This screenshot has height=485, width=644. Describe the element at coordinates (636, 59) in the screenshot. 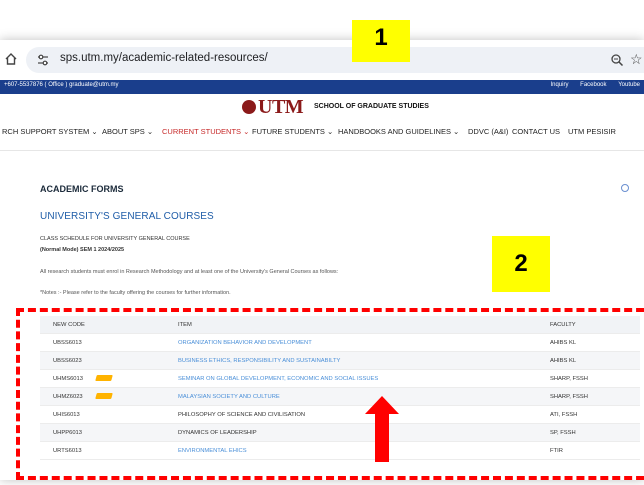

I see `bookmark-star-icon: ☆` at that location.